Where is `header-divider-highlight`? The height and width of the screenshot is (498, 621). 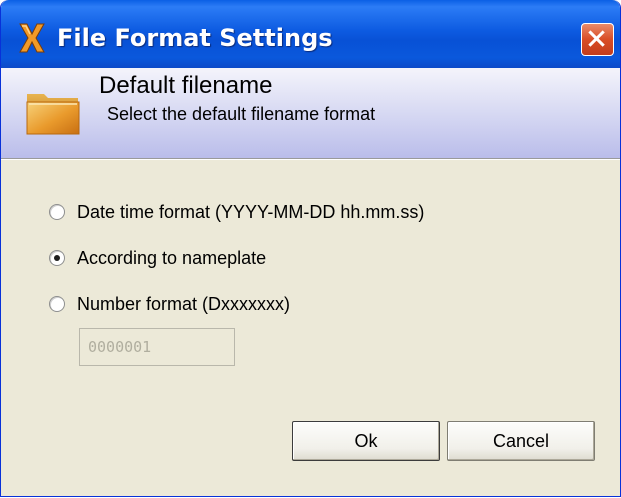
header-divider-highlight is located at coordinates (310, 159).